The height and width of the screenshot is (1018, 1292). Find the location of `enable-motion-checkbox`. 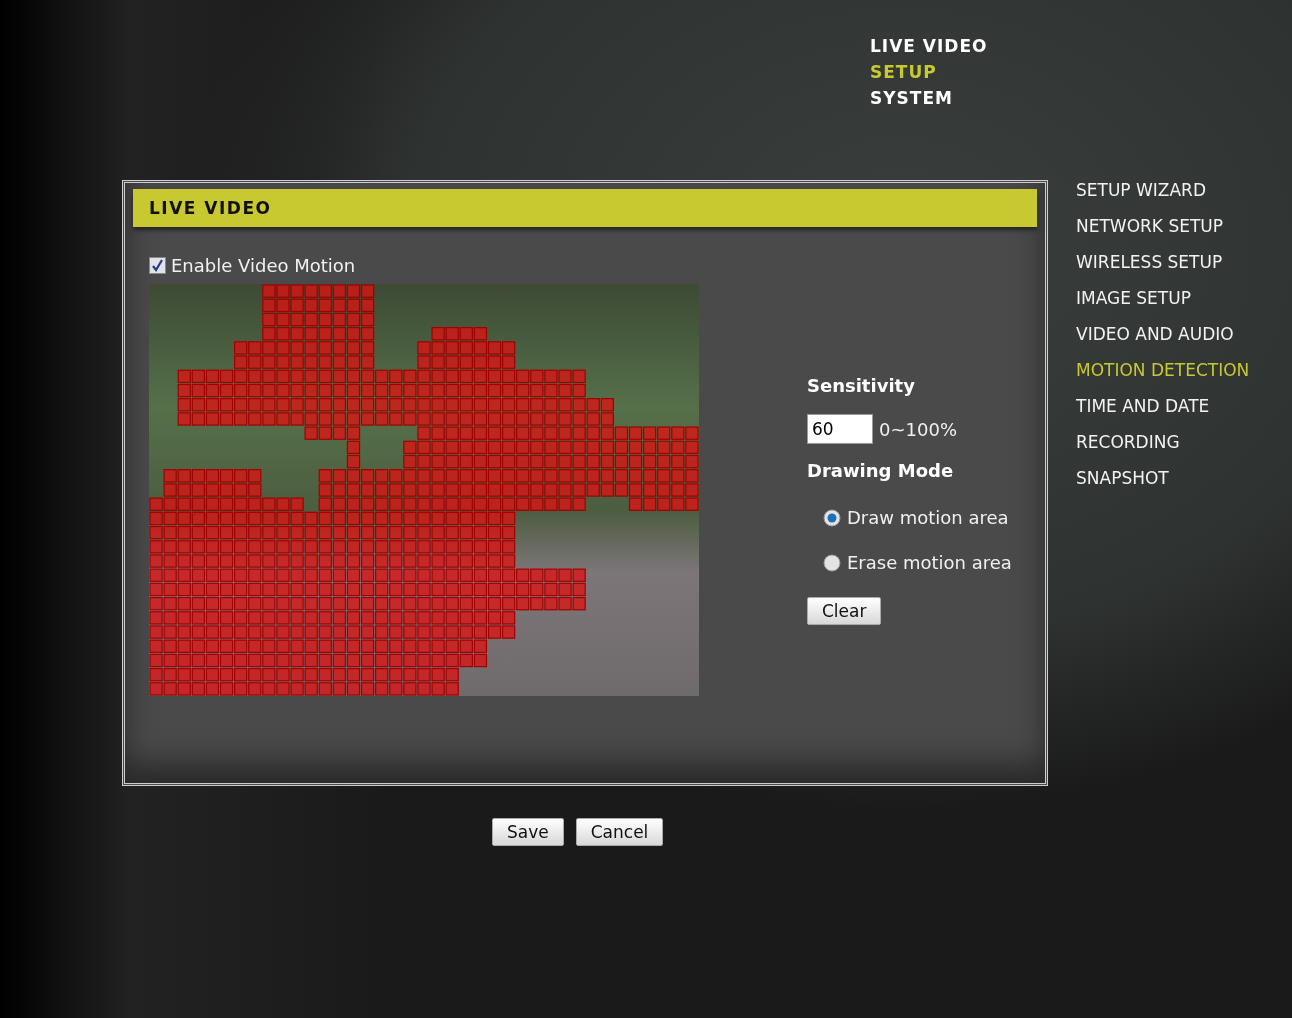

enable-motion-checkbox is located at coordinates (157, 265).